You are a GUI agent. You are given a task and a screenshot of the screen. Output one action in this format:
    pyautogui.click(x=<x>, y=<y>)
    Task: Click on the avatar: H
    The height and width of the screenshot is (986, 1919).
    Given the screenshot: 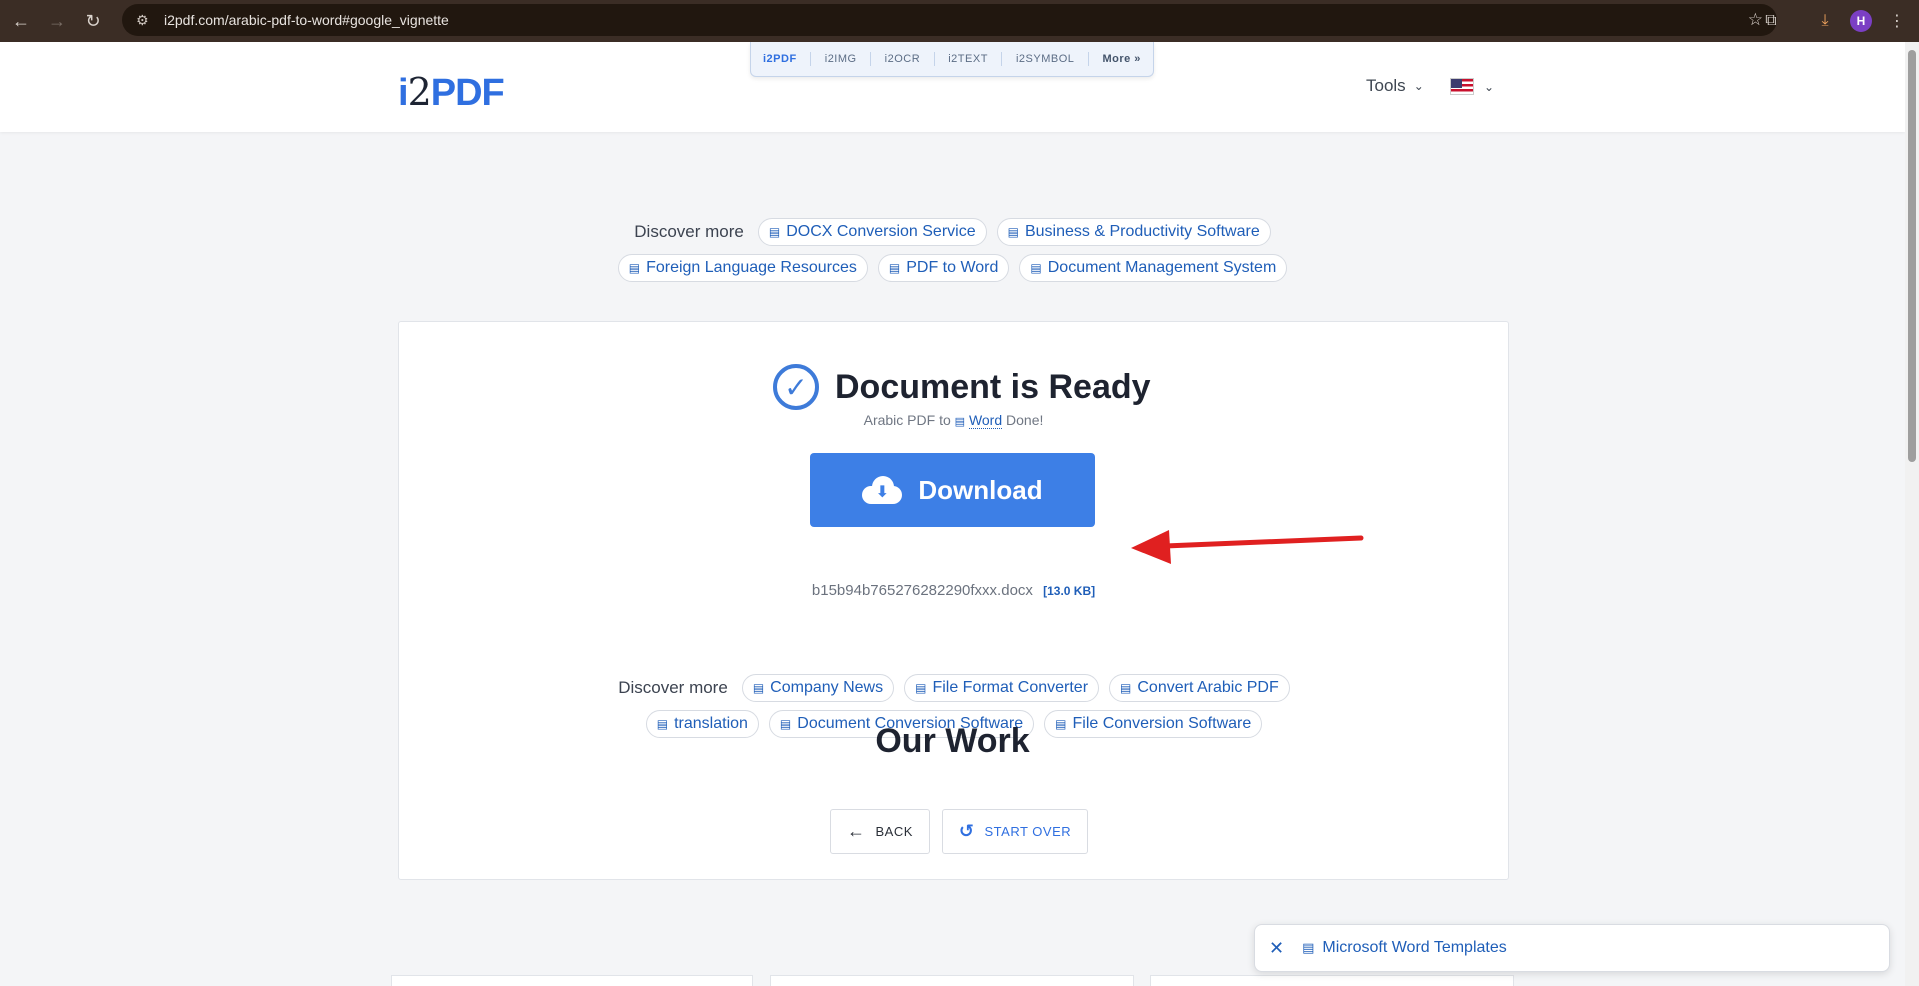 What is the action you would take?
    pyautogui.click(x=1861, y=21)
    